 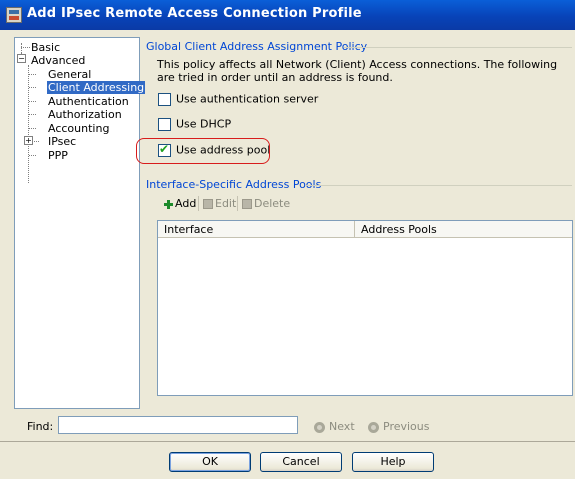 I want to click on add-button: Add, so click(x=180, y=203).